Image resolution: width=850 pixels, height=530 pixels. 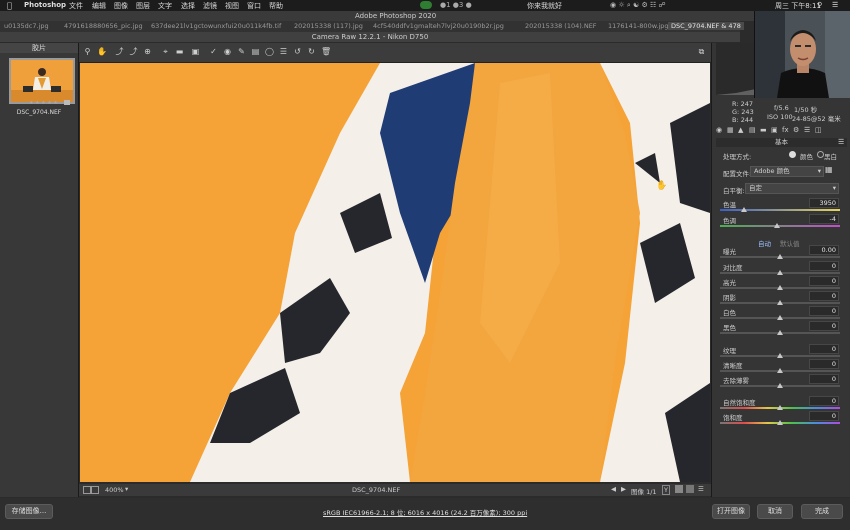 What do you see at coordinates (195, 51) in the screenshot?
I see `transform-tool-icon: ▣` at bounding box center [195, 51].